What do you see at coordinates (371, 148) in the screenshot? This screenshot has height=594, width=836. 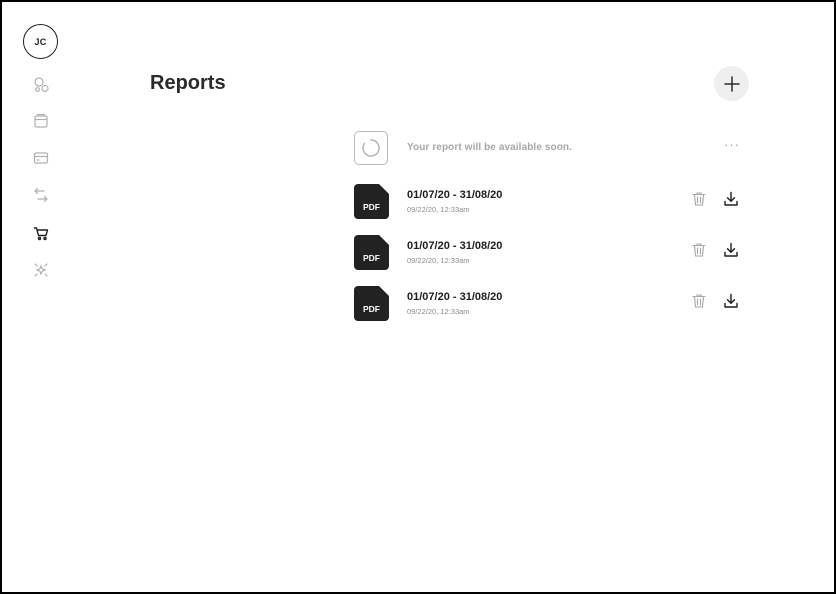 I see `loading-icon` at bounding box center [371, 148].